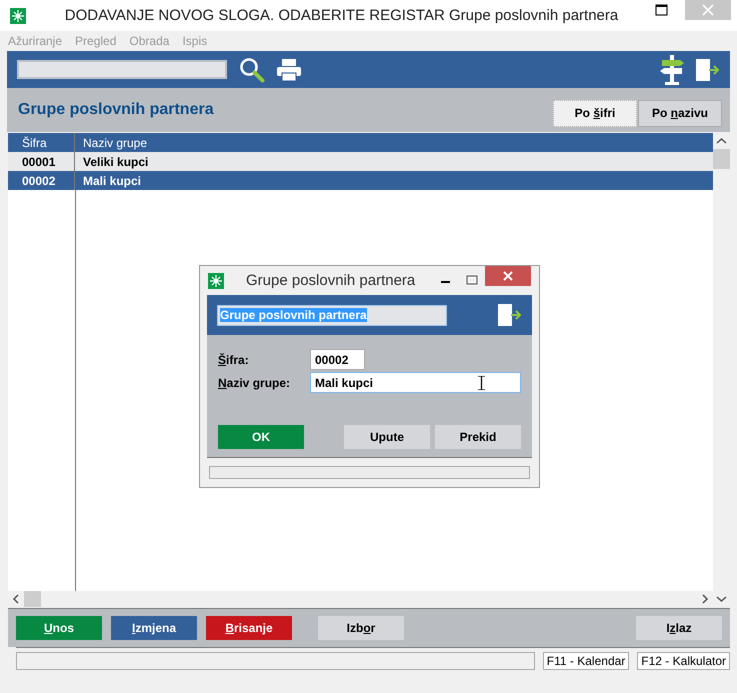  Describe the element at coordinates (680, 113) in the screenshot. I see `sort-tab: Po nazivu` at that location.